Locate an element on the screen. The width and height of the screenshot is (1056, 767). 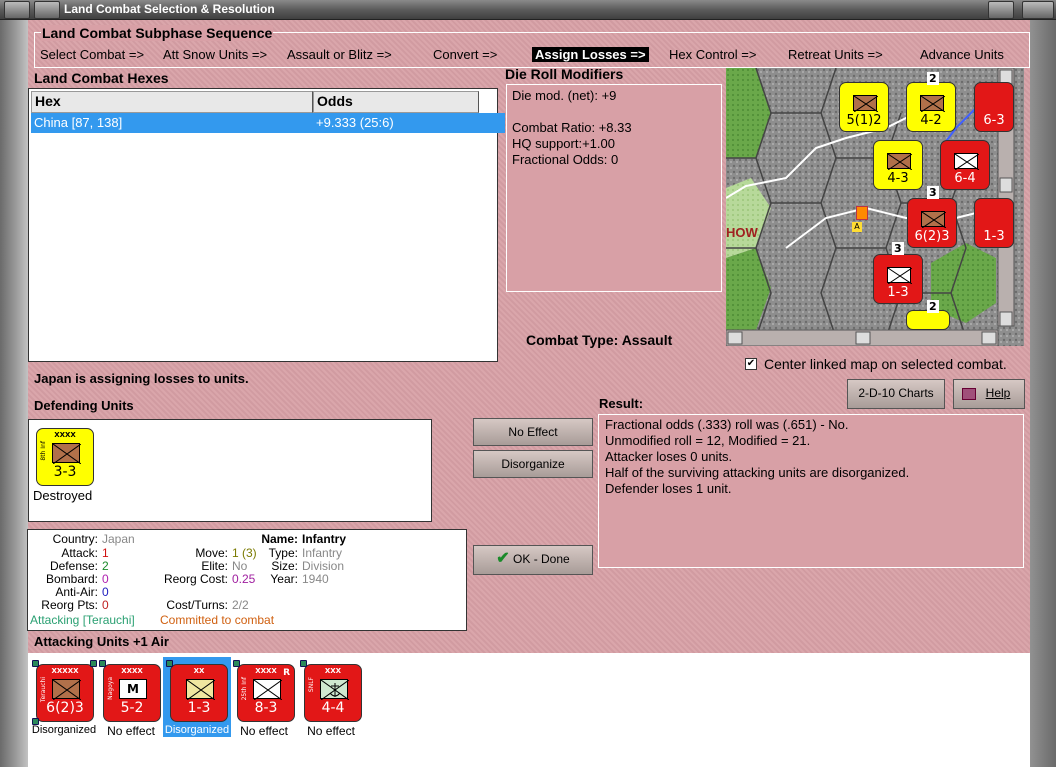
unit-strength: 6(2)3 is located at coordinates (65, 708).